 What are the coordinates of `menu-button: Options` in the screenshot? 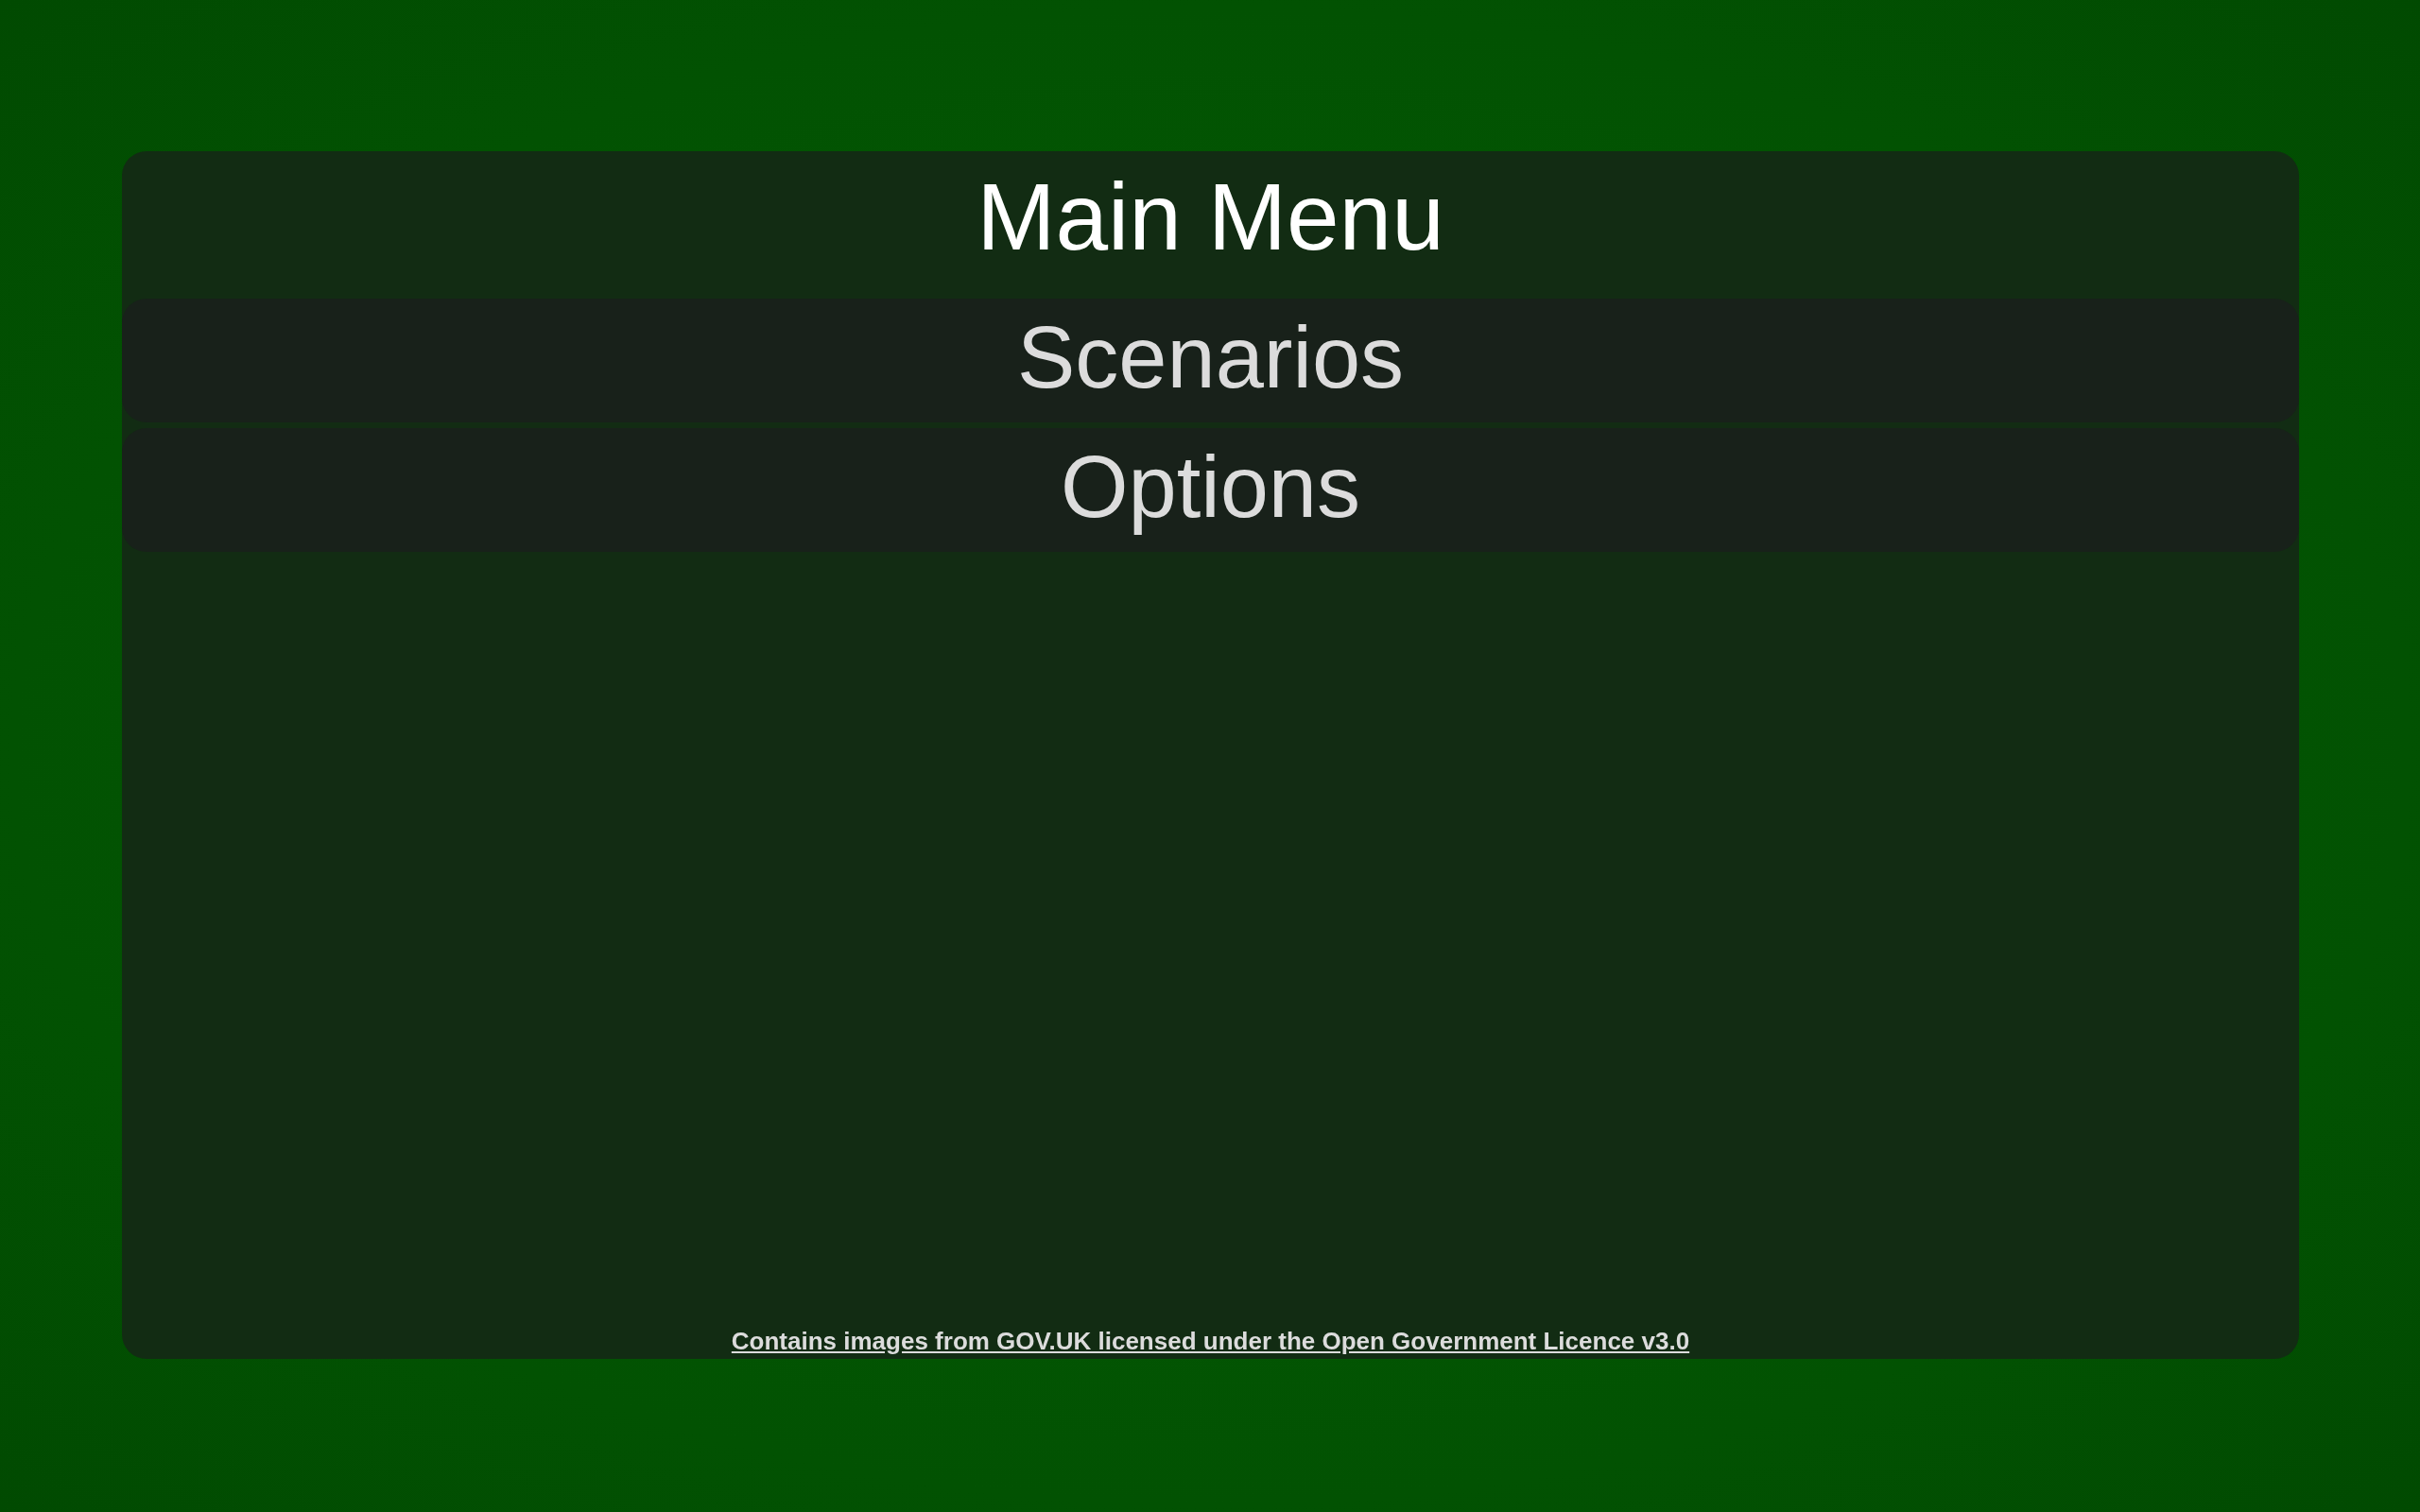 It's located at (1210, 490).